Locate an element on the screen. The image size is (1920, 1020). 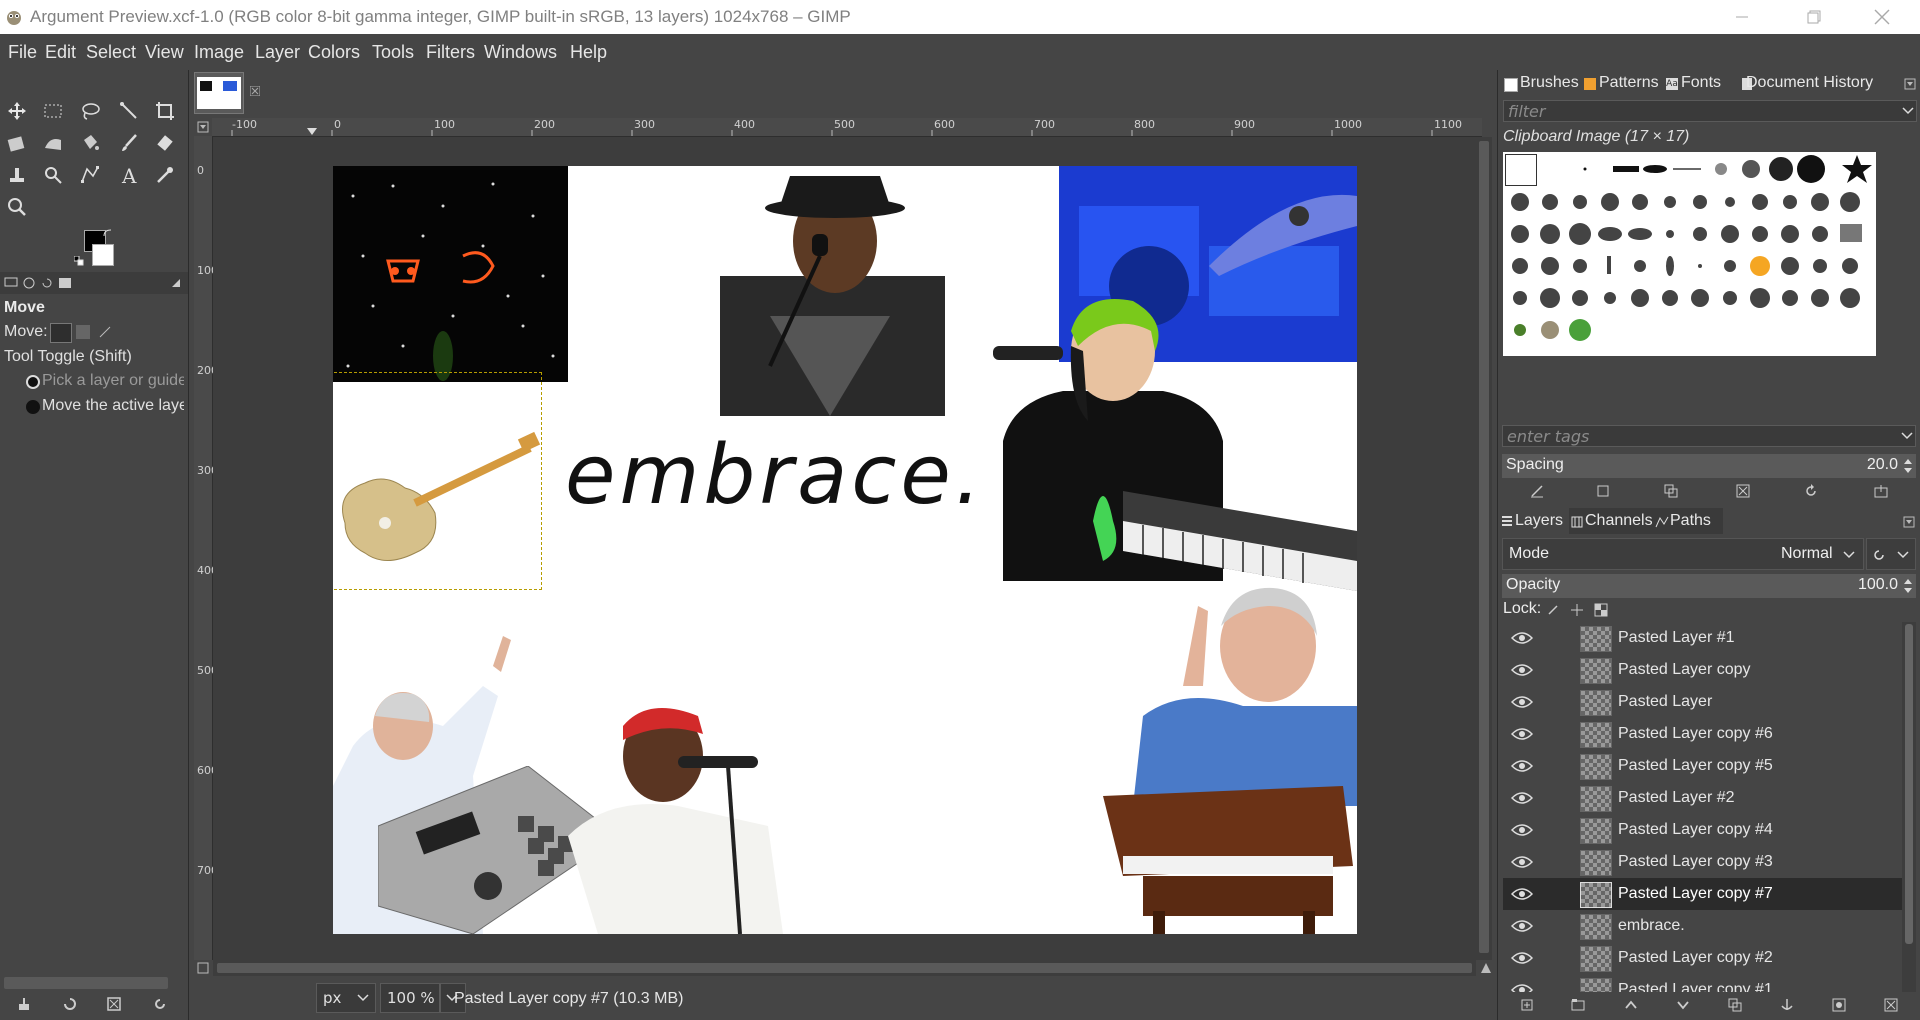
spin-icon is located at coordinates (1908, 466).